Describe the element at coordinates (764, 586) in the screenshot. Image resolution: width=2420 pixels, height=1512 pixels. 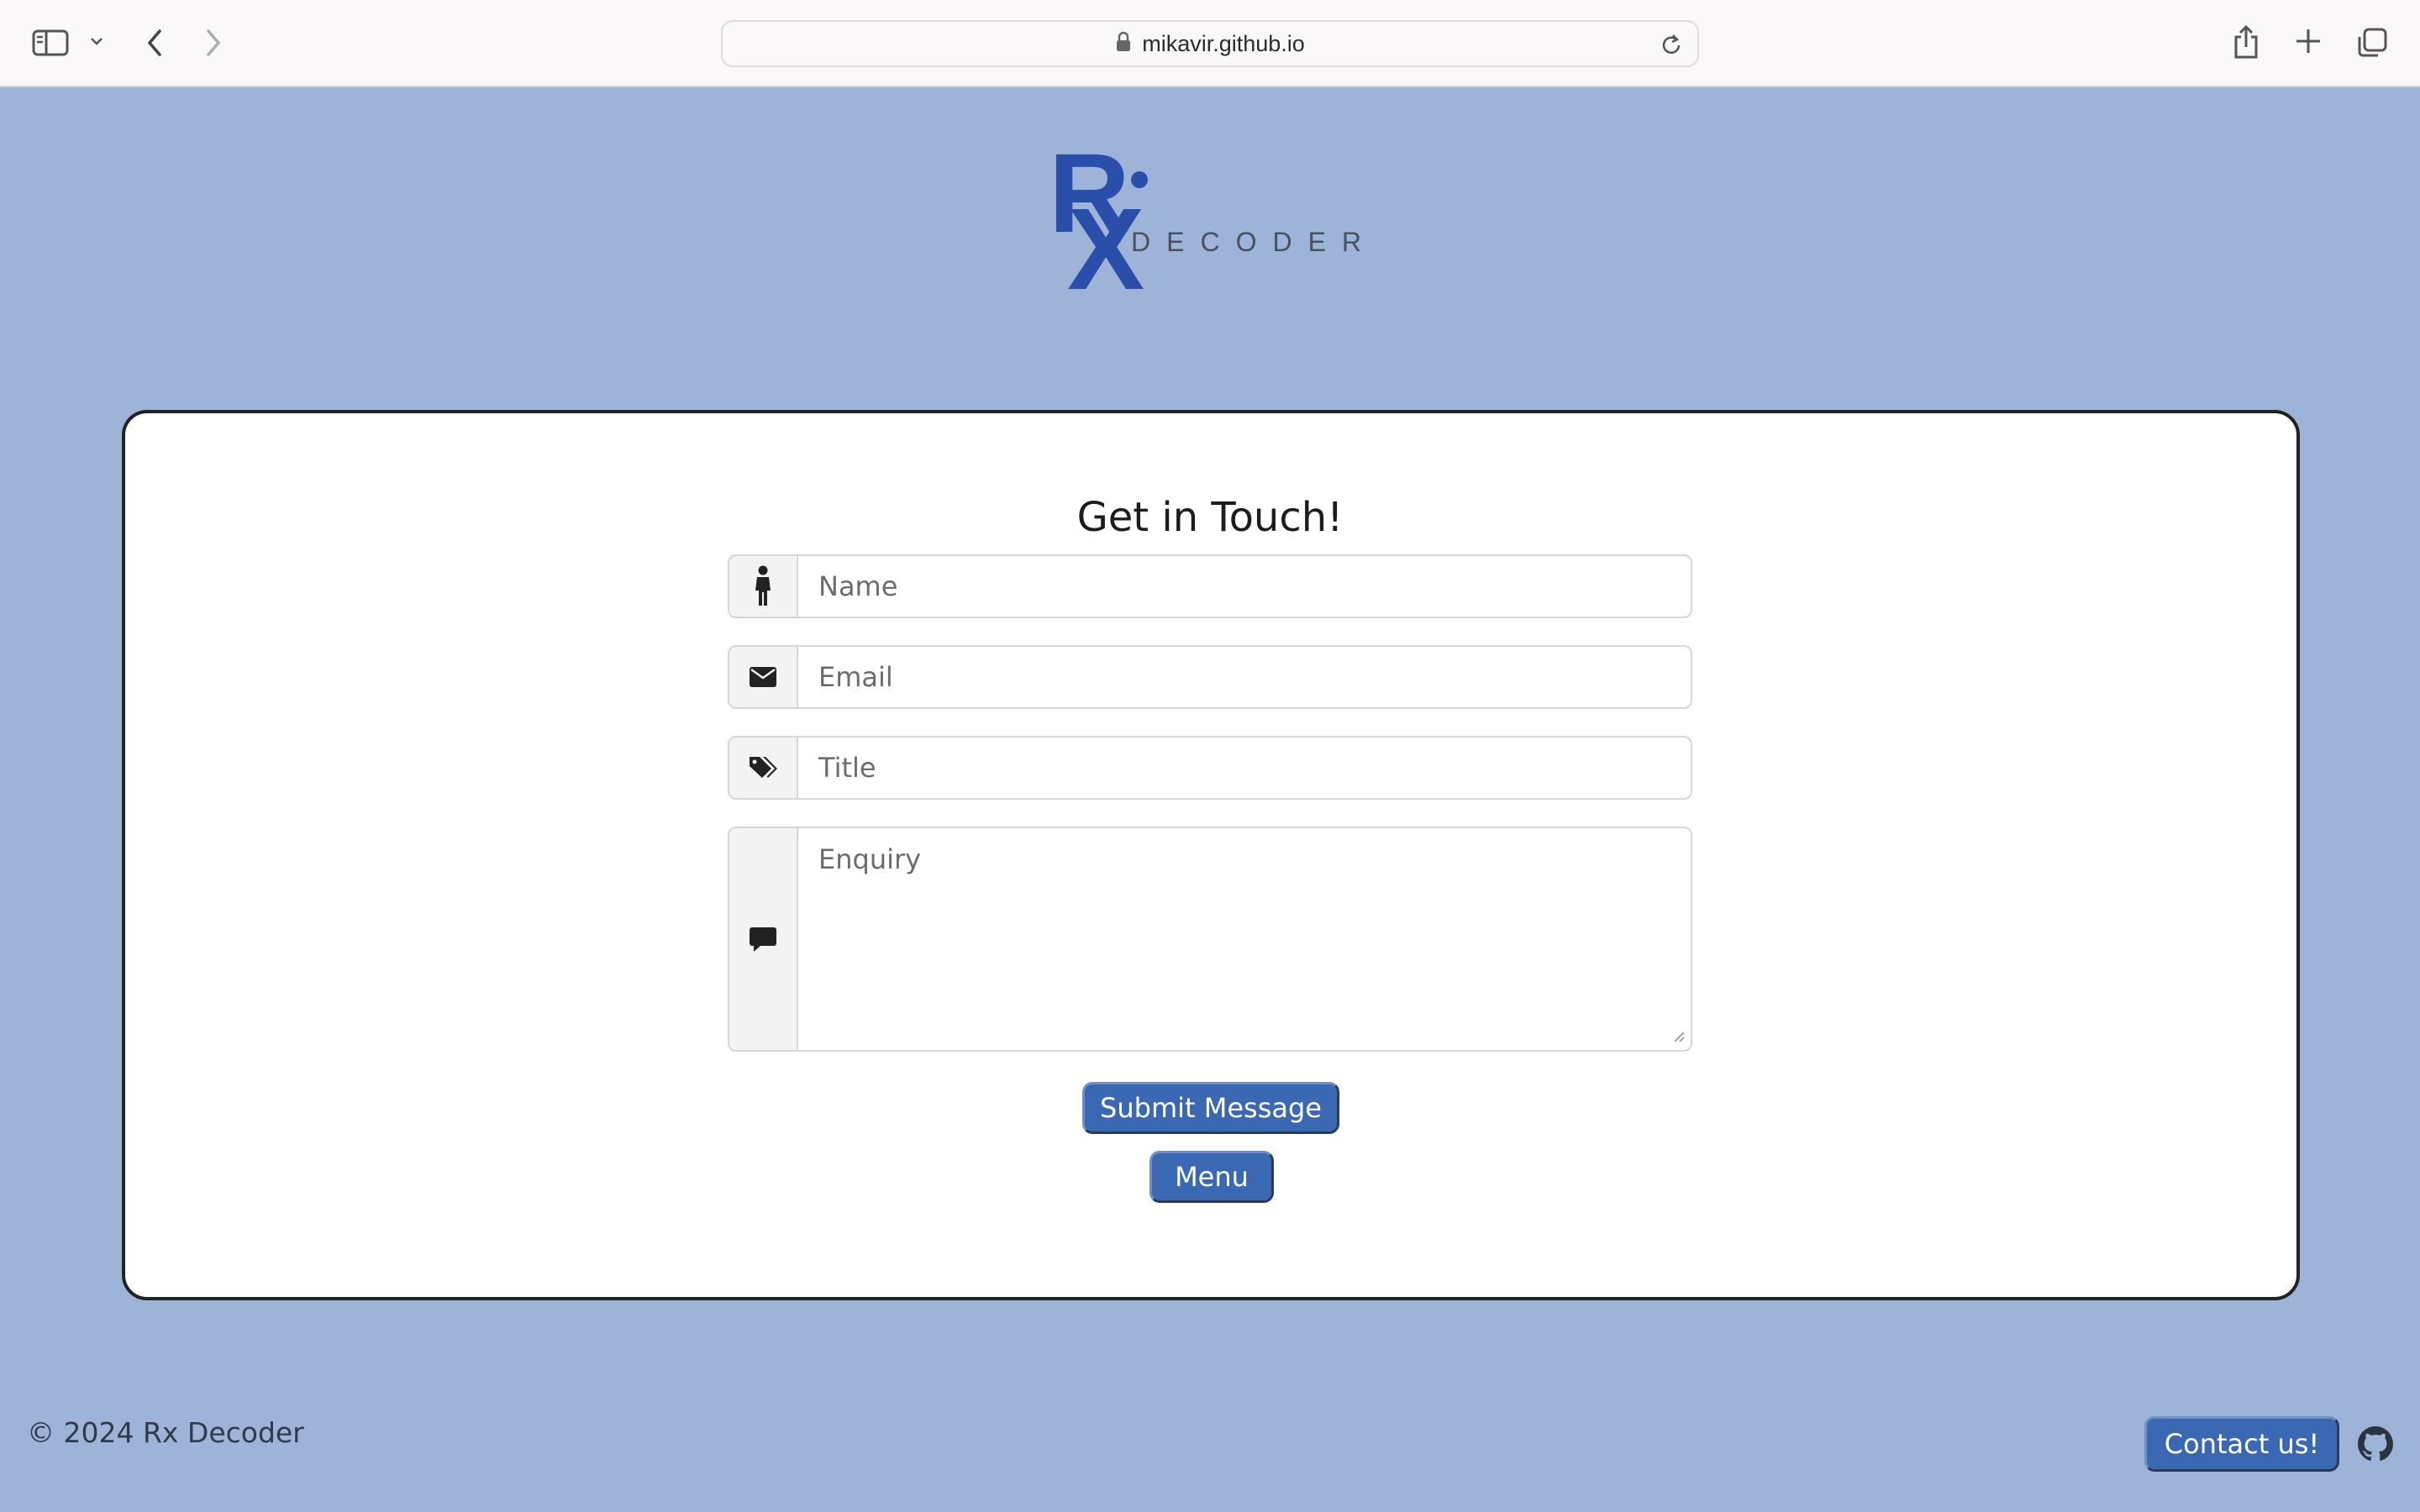
I see `person-icon` at that location.